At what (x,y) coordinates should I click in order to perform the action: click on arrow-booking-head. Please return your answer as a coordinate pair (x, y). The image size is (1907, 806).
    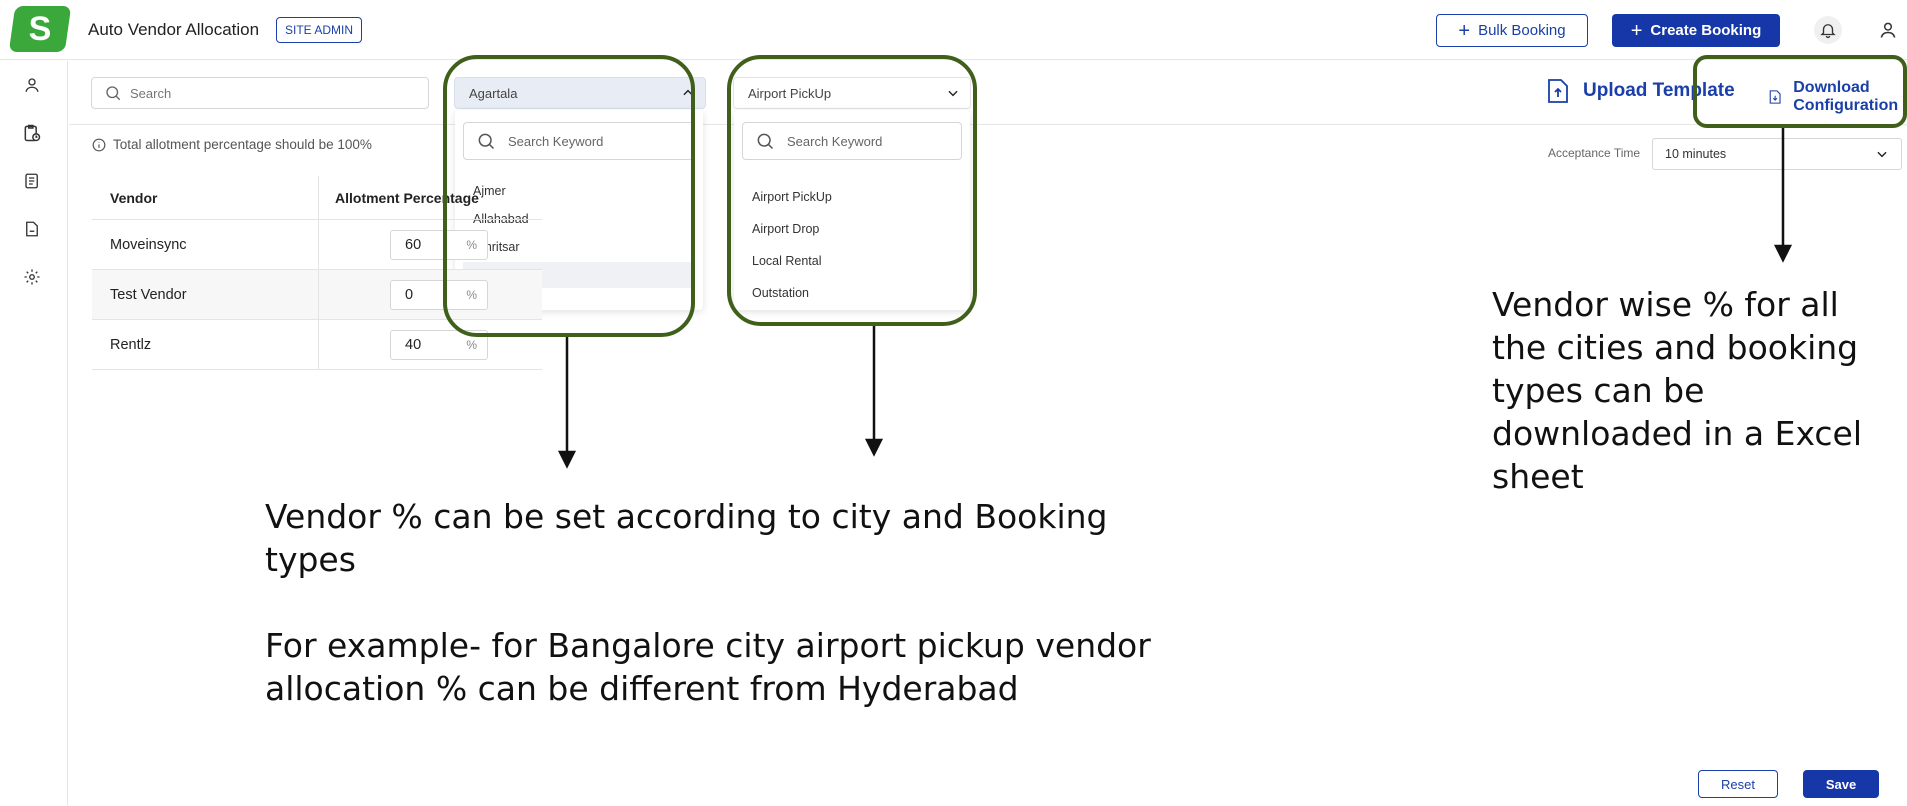
    Looking at the image, I should click on (874, 447).